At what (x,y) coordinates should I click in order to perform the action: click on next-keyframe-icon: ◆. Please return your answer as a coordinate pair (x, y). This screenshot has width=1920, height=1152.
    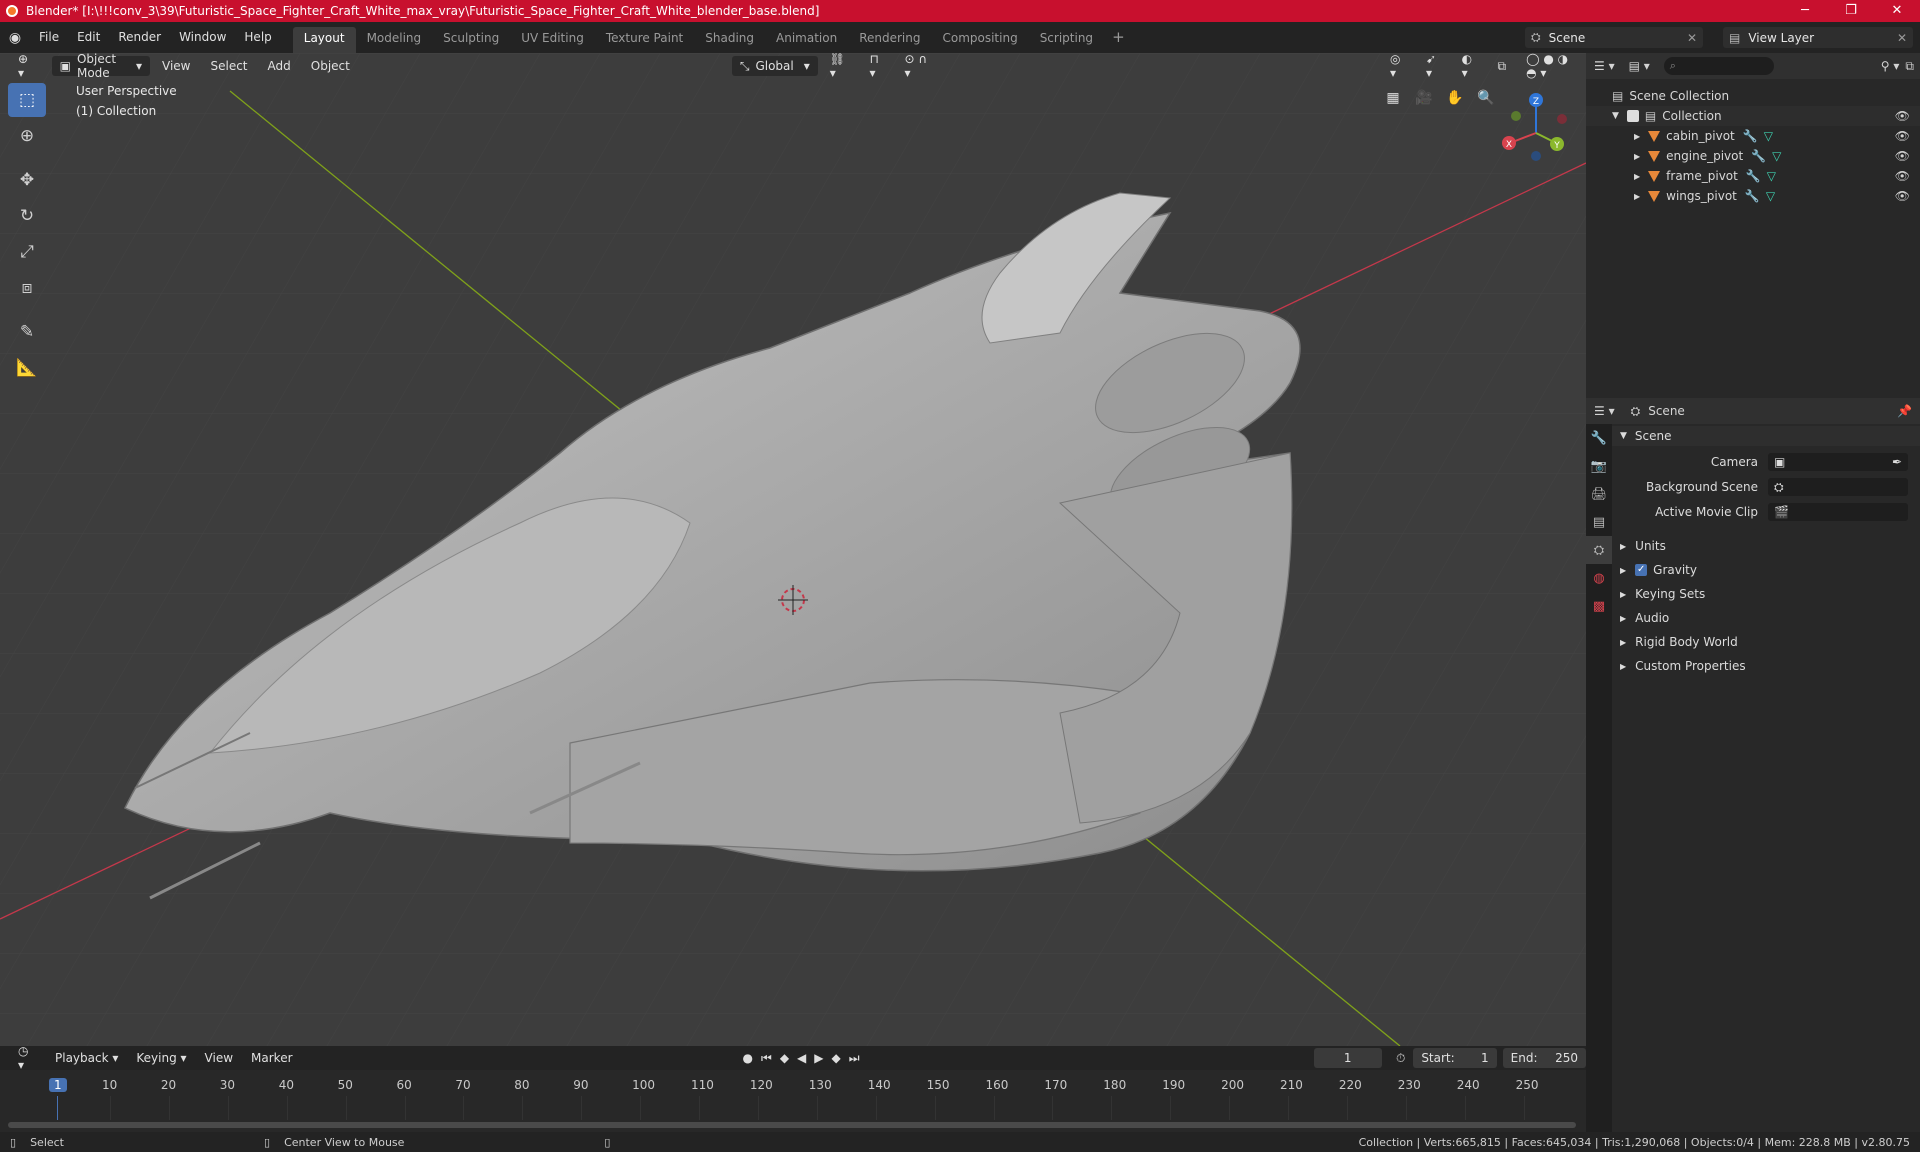
    Looking at the image, I should click on (836, 1058).